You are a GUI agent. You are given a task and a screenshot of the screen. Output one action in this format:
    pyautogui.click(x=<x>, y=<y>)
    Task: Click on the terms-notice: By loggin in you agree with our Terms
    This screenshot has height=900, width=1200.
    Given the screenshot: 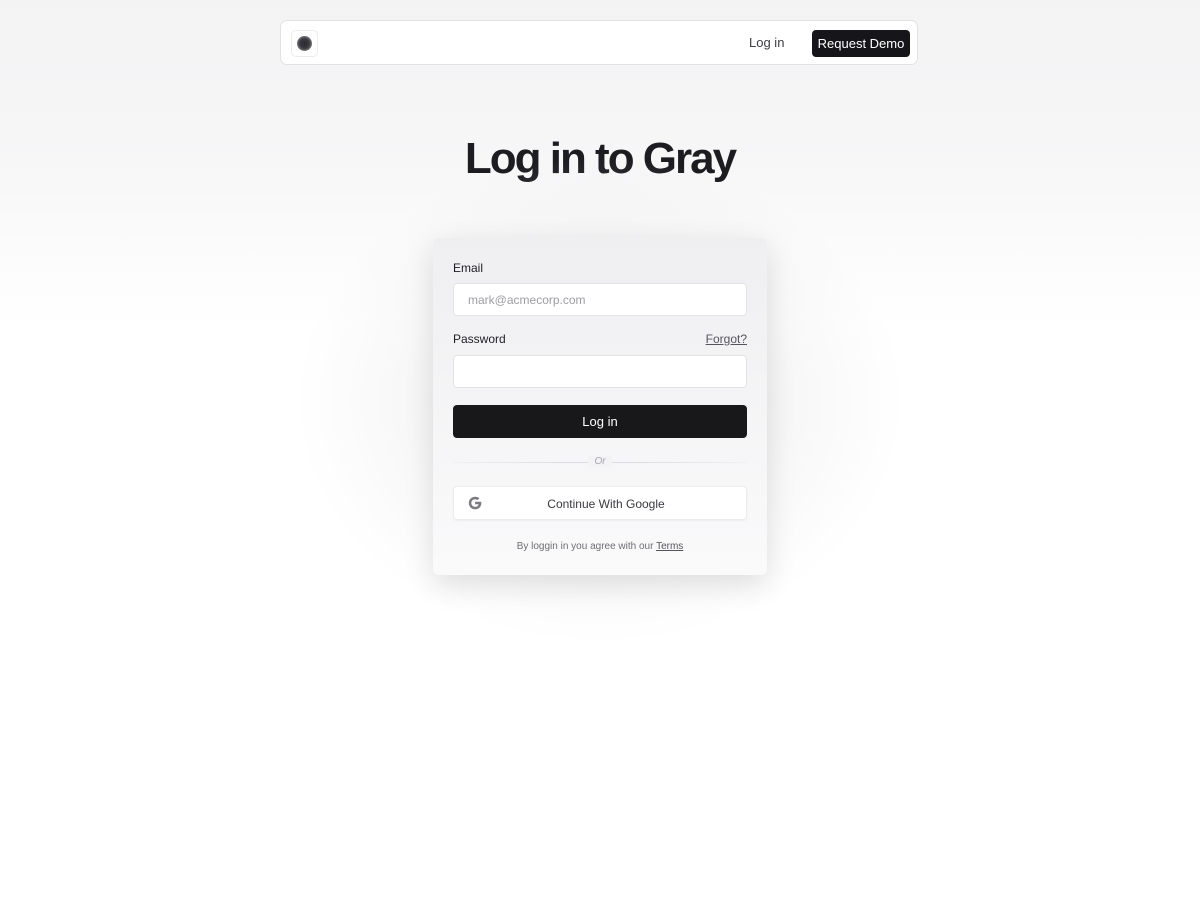 What is the action you would take?
    pyautogui.click(x=600, y=546)
    